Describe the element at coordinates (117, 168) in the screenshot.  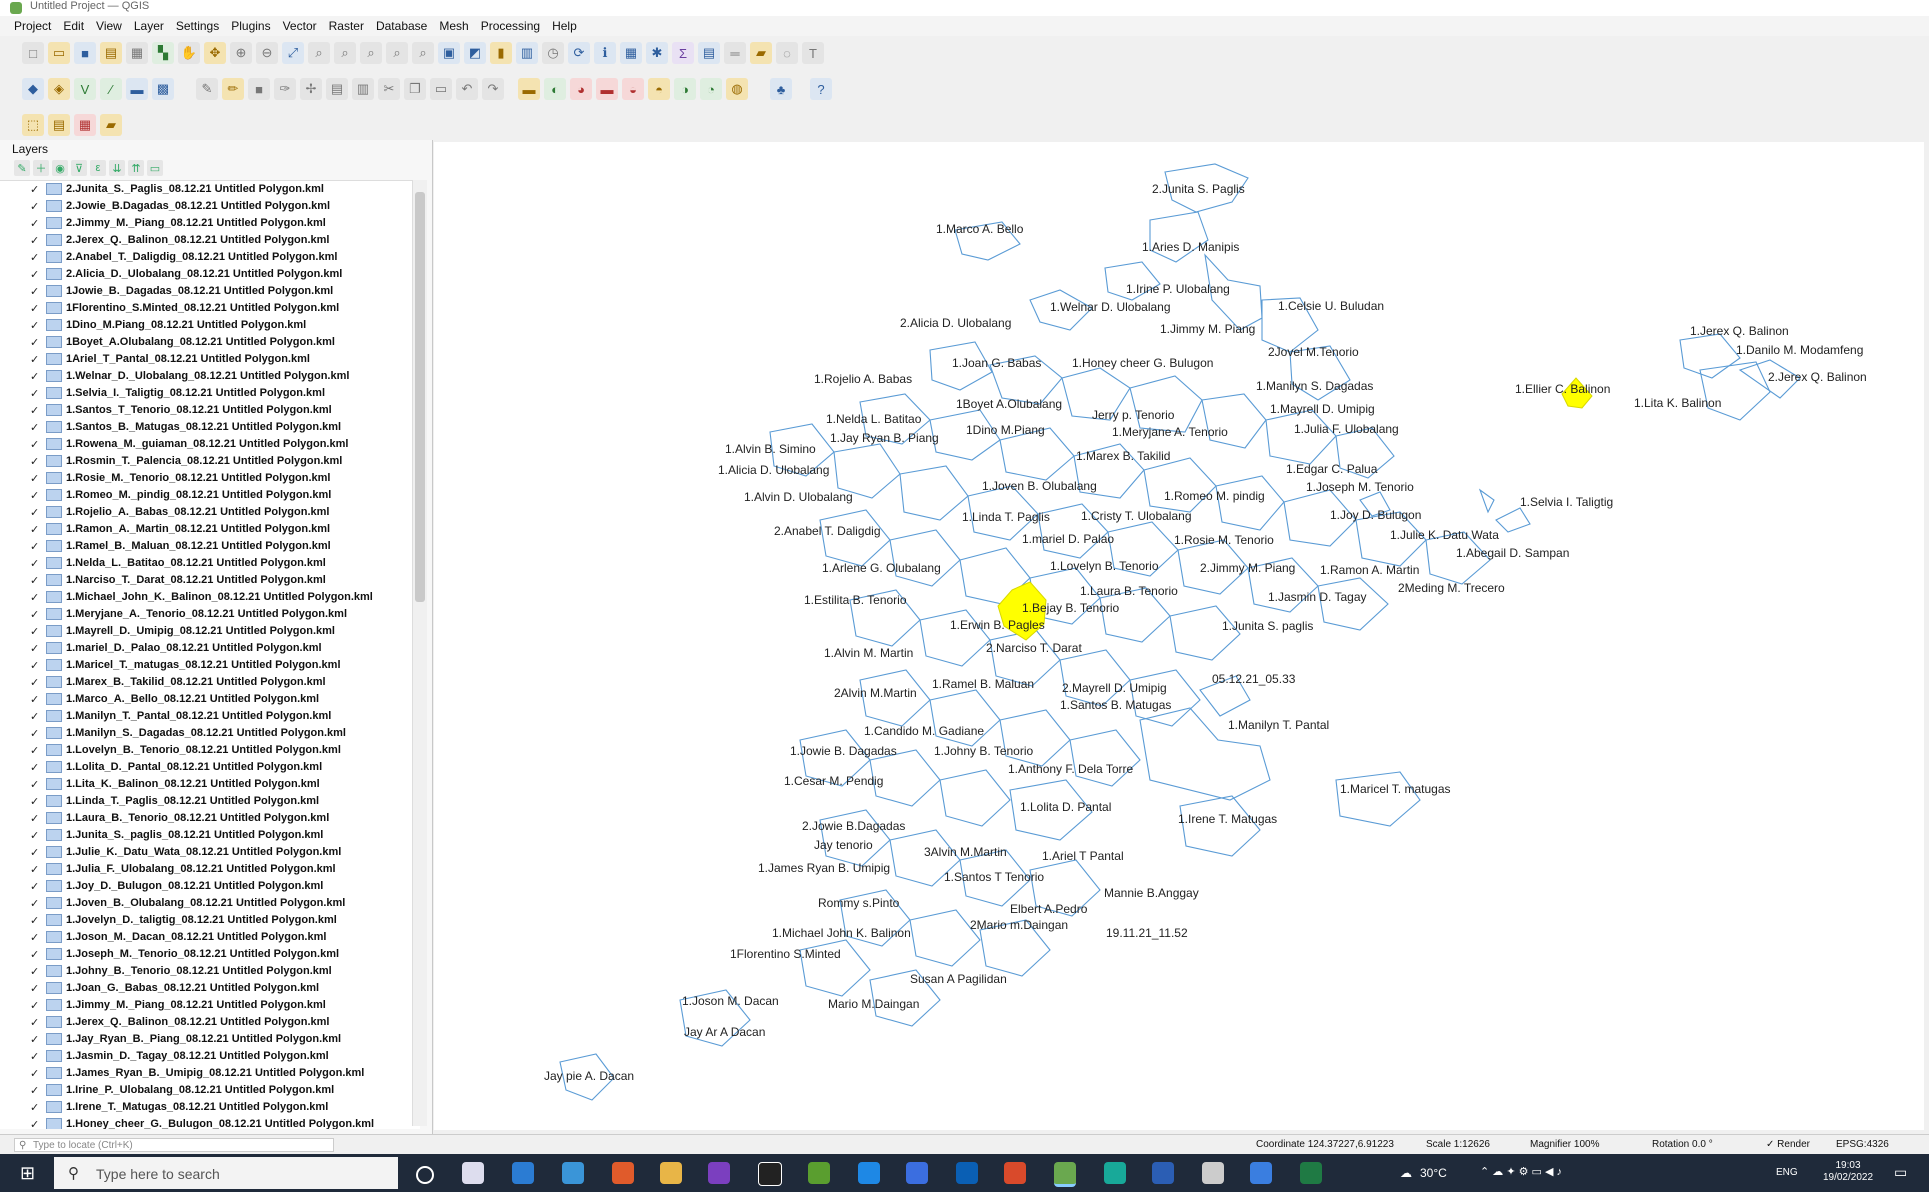
I see `expand-all-icon: ⇊` at that location.